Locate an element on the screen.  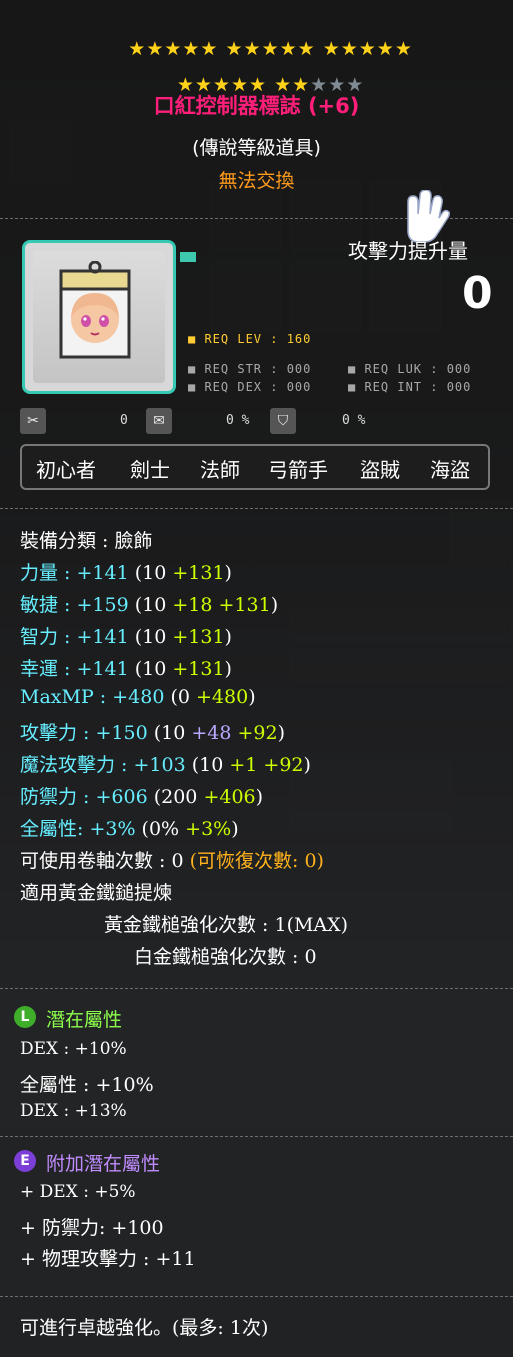
stat-int: 智力 : +141 (10 +131) is located at coordinates (126, 637).